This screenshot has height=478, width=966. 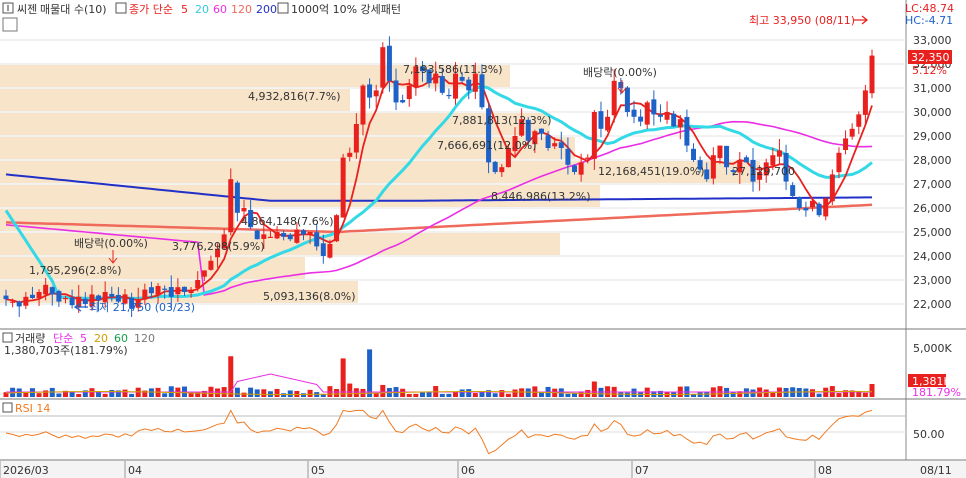 I want to click on stock-name: 씨젠, so click(x=27, y=9).